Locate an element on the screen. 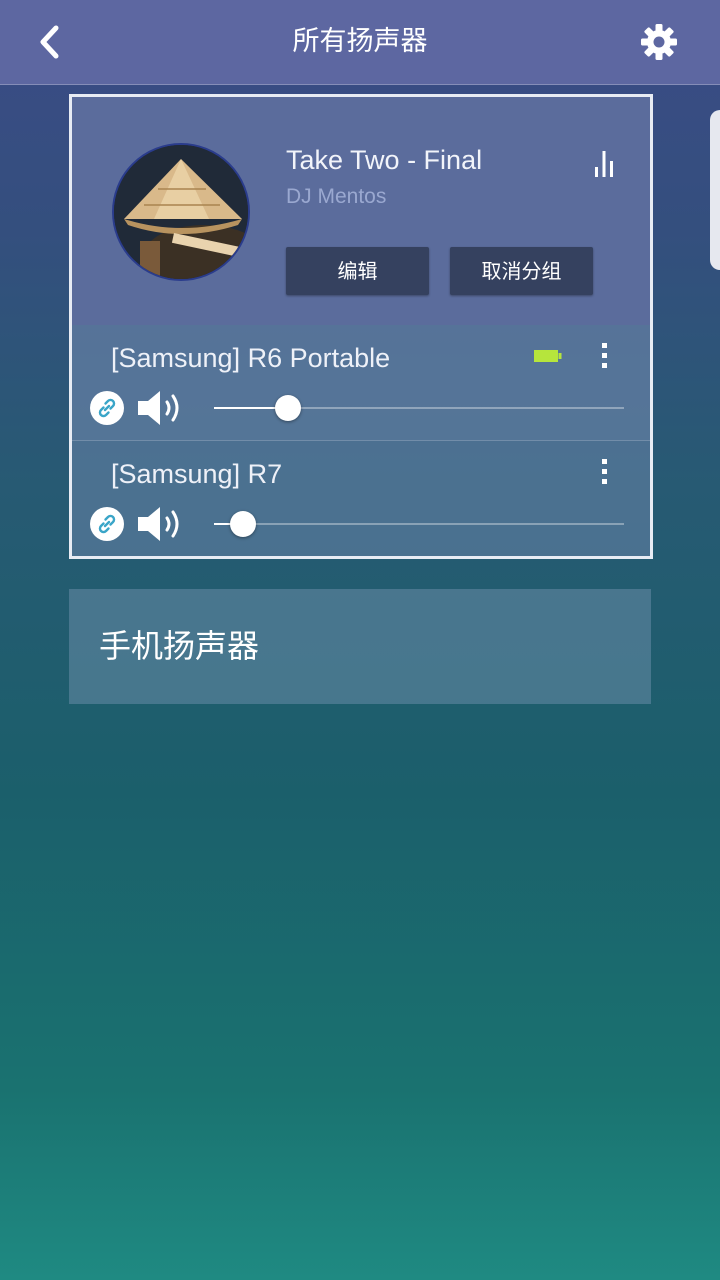 The width and height of the screenshot is (720, 1280). gear-icon is located at coordinates (659, 42).